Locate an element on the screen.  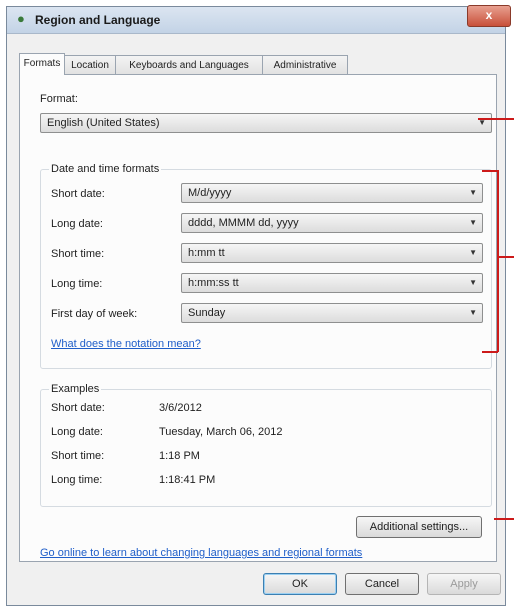
close-button: x is located at coordinates (489, 16).